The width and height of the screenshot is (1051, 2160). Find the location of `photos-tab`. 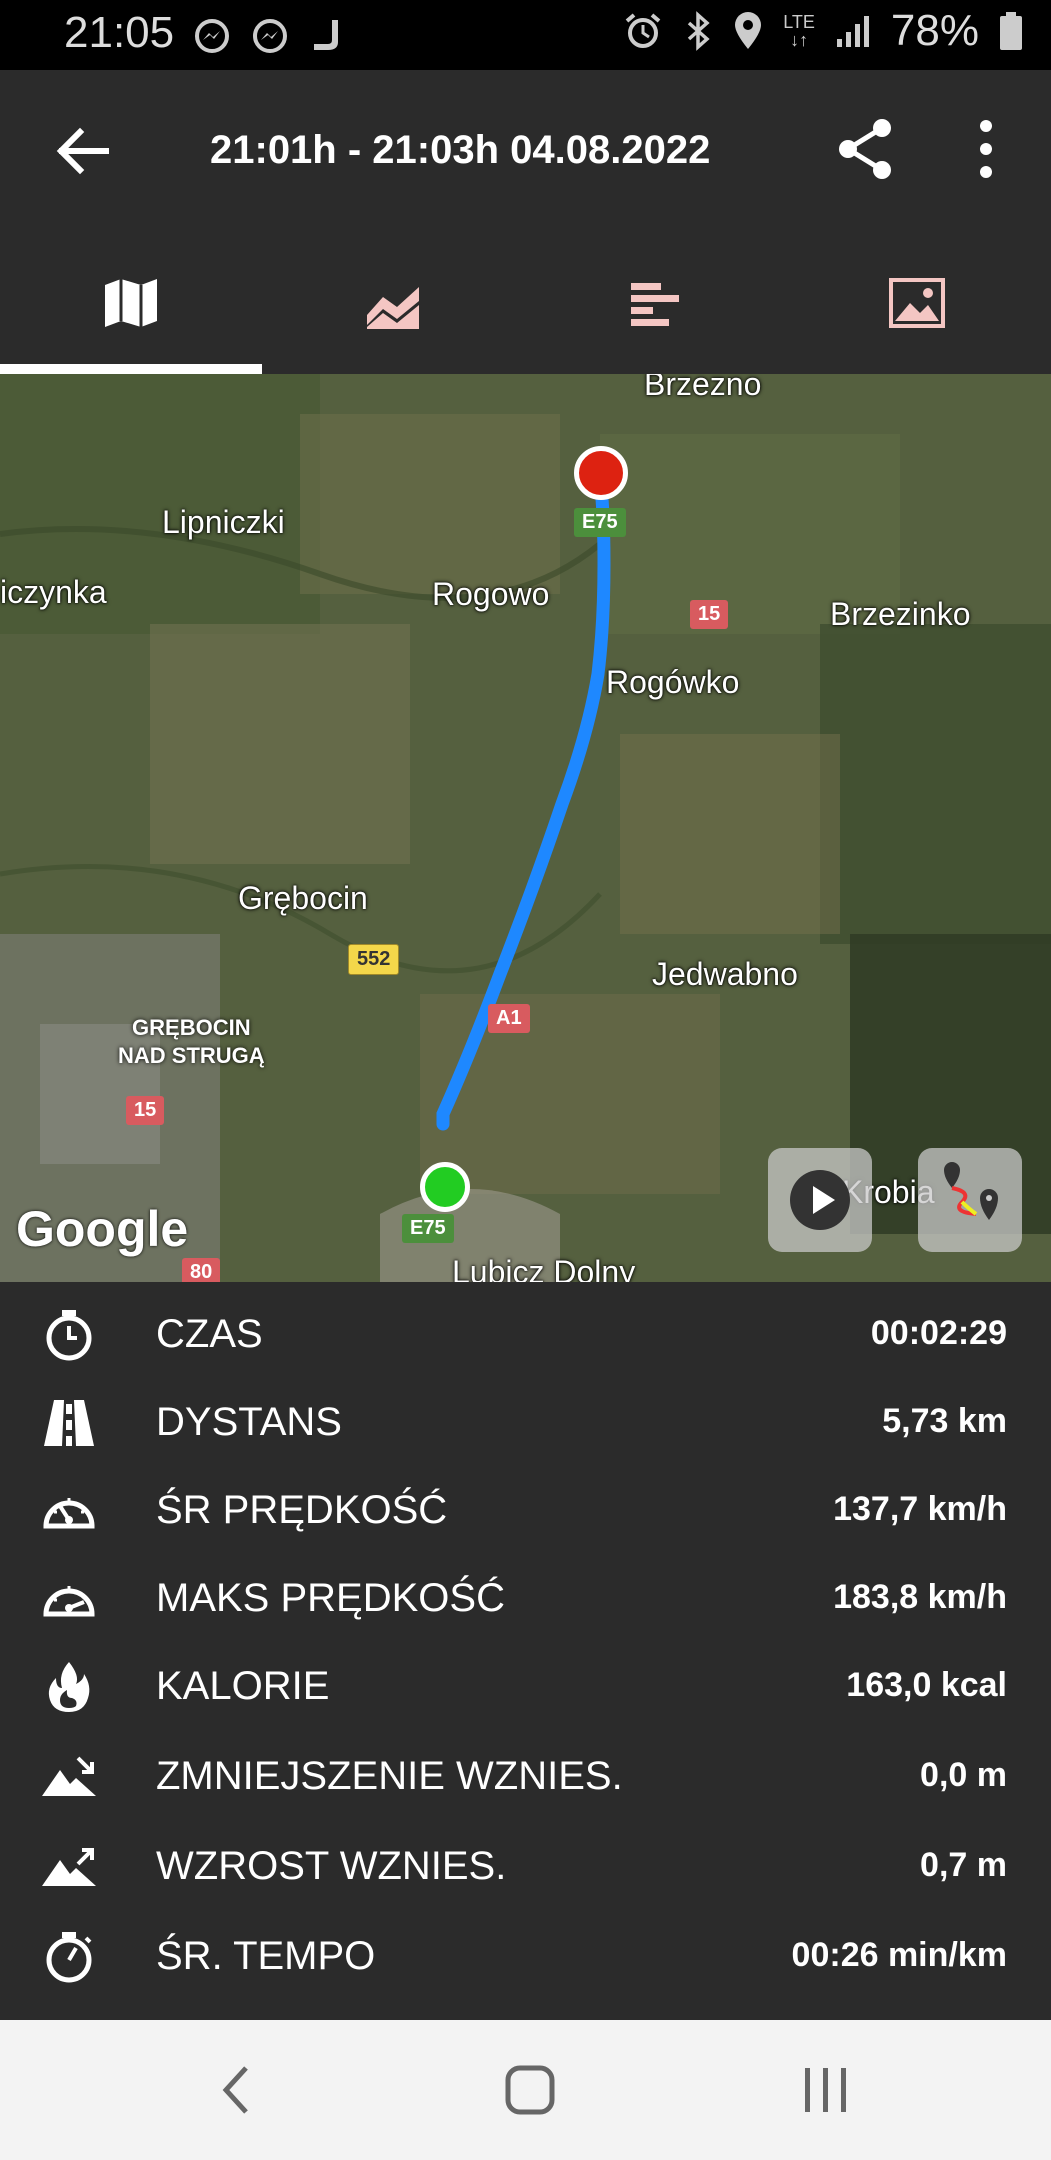

photos-tab is located at coordinates (917, 303).